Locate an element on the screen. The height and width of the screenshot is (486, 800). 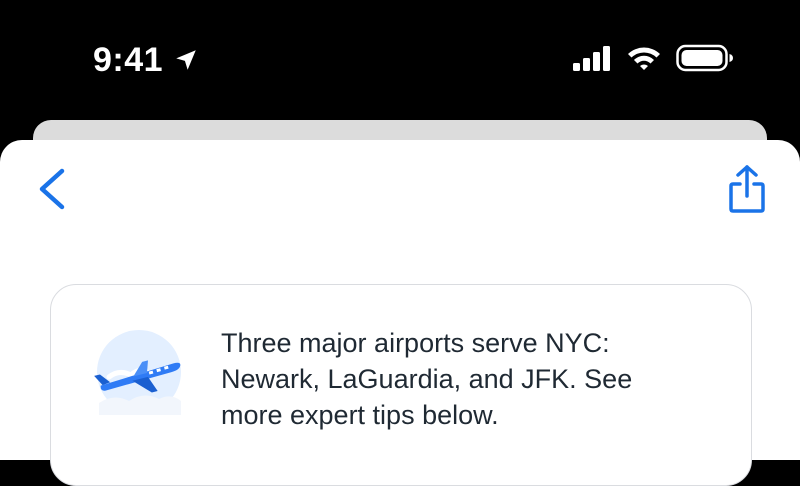
status-time: 9:41 is located at coordinates (128, 60).